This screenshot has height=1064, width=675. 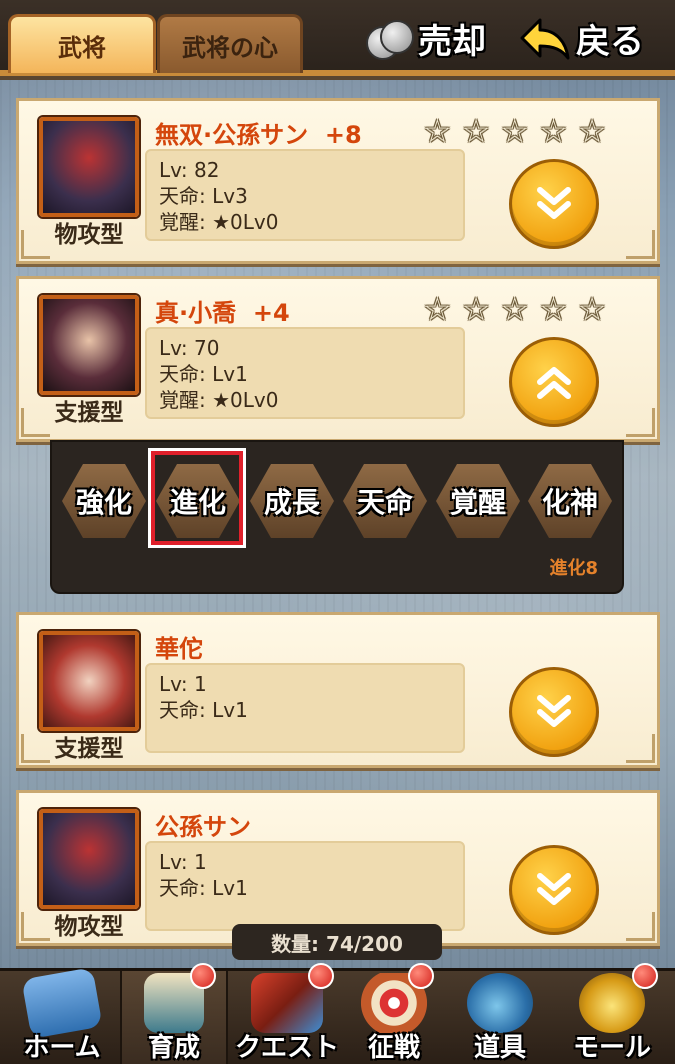 What do you see at coordinates (62, 1015) in the screenshot?
I see `nav-home: ホーム` at bounding box center [62, 1015].